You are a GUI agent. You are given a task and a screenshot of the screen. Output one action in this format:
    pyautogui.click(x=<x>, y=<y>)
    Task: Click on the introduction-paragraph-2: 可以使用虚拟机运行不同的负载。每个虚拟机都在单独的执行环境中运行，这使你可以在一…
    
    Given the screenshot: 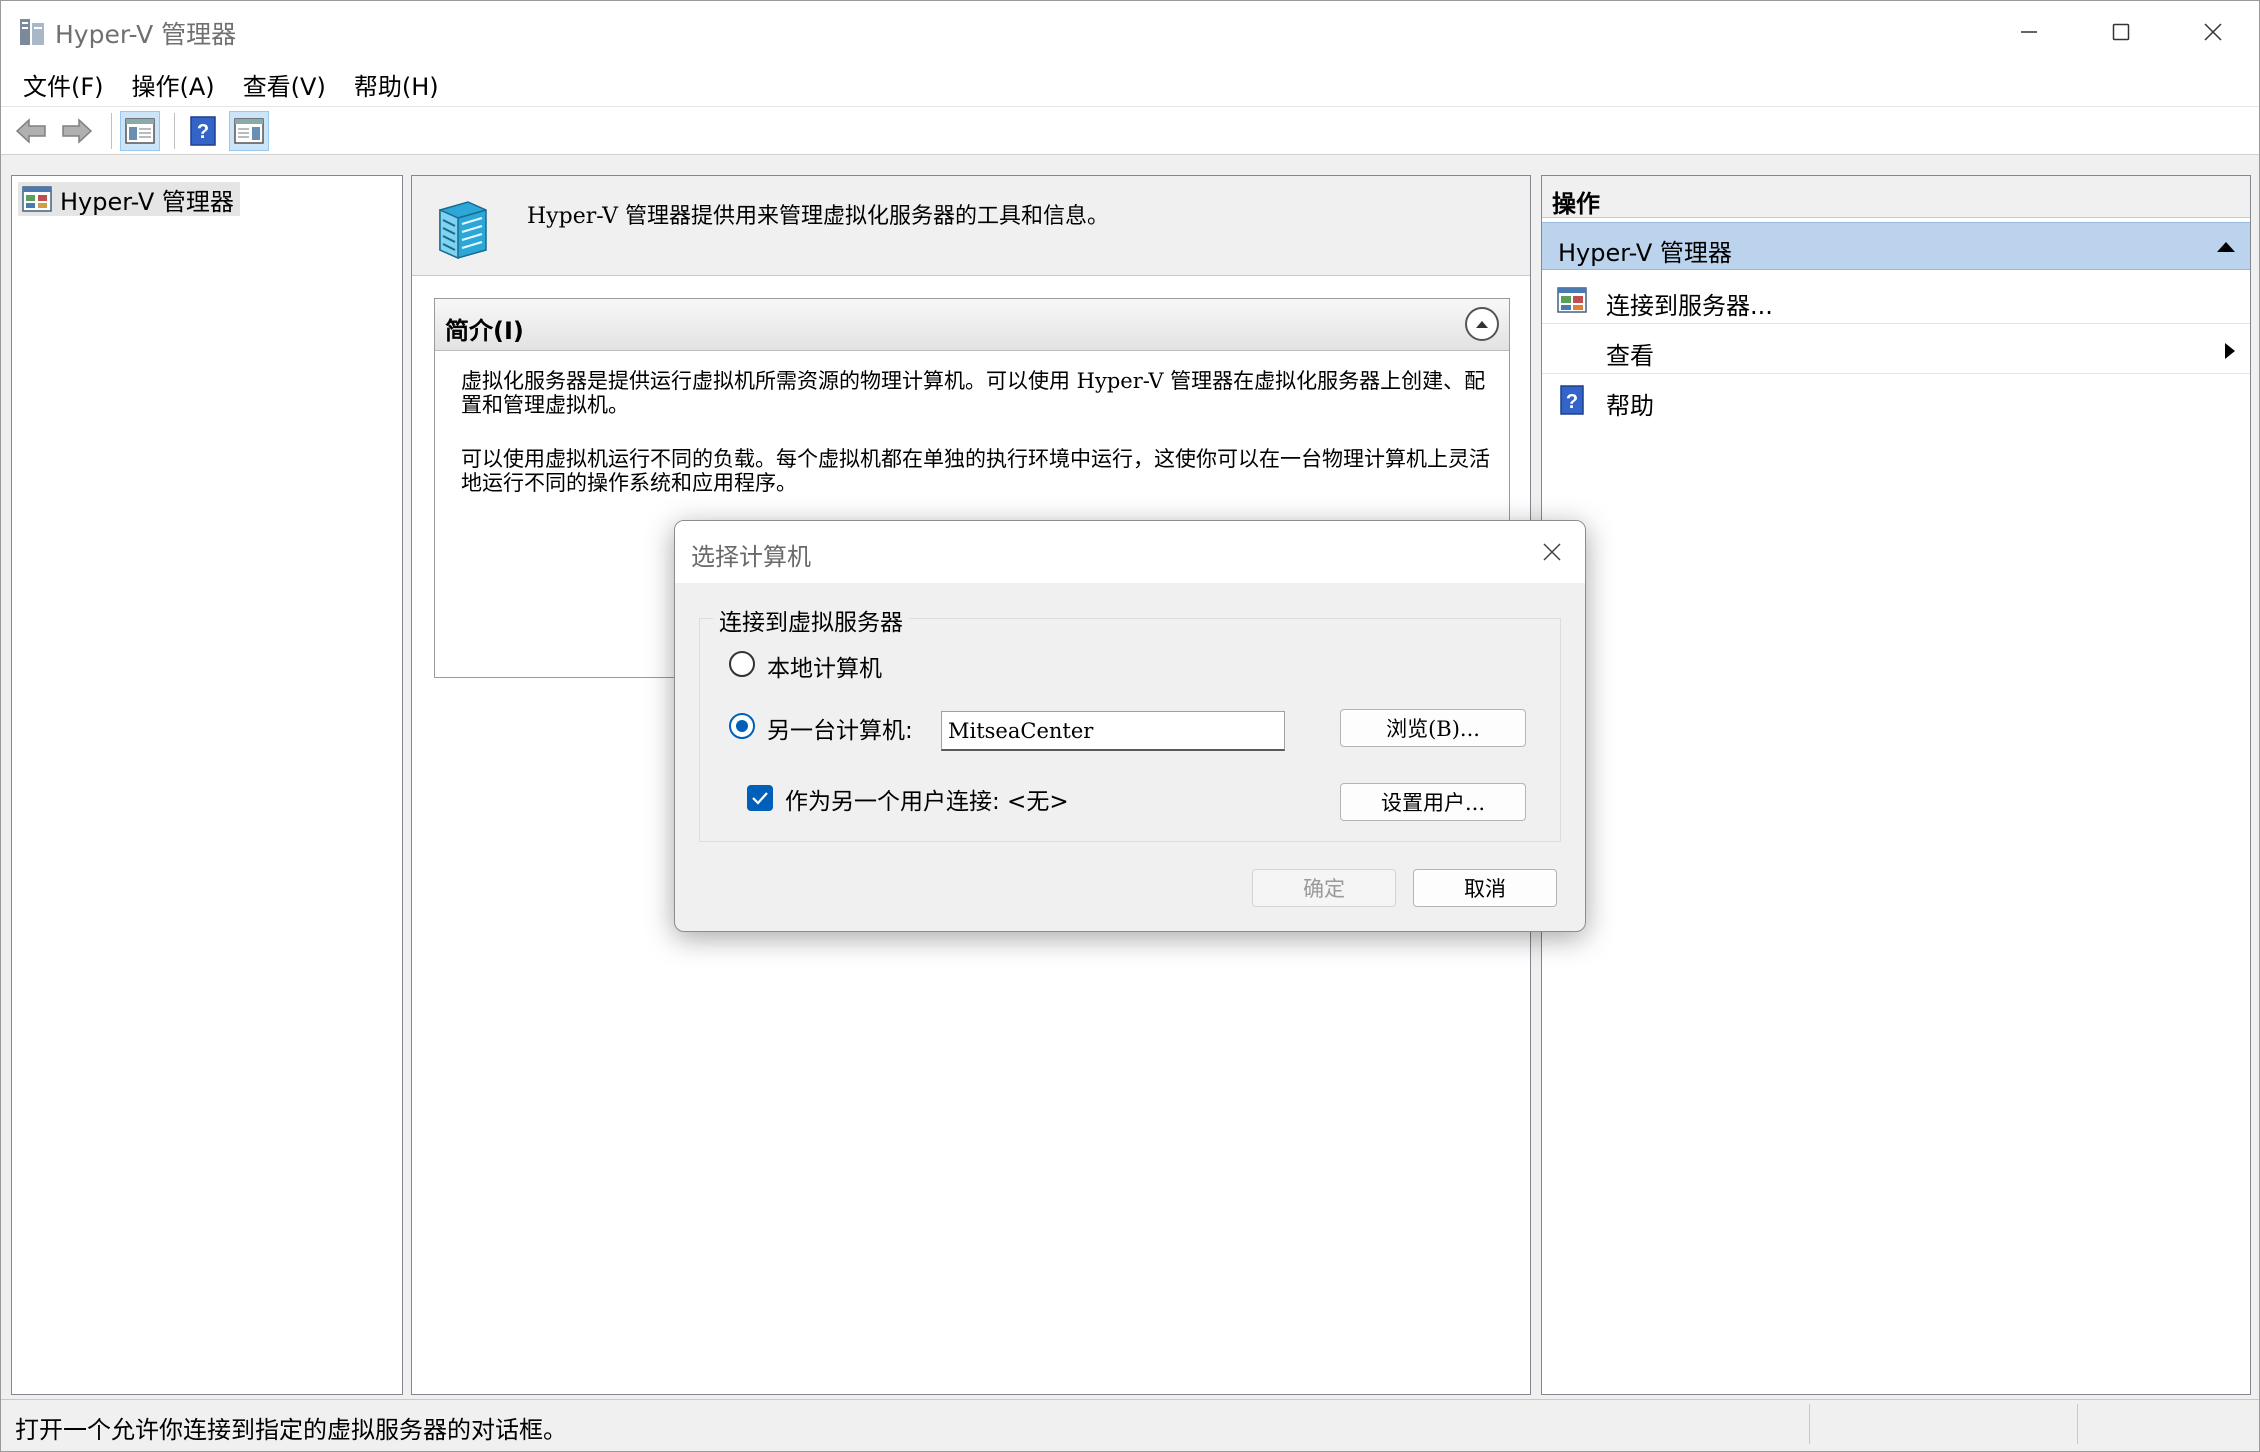 What is the action you would take?
    pyautogui.click(x=975, y=471)
    